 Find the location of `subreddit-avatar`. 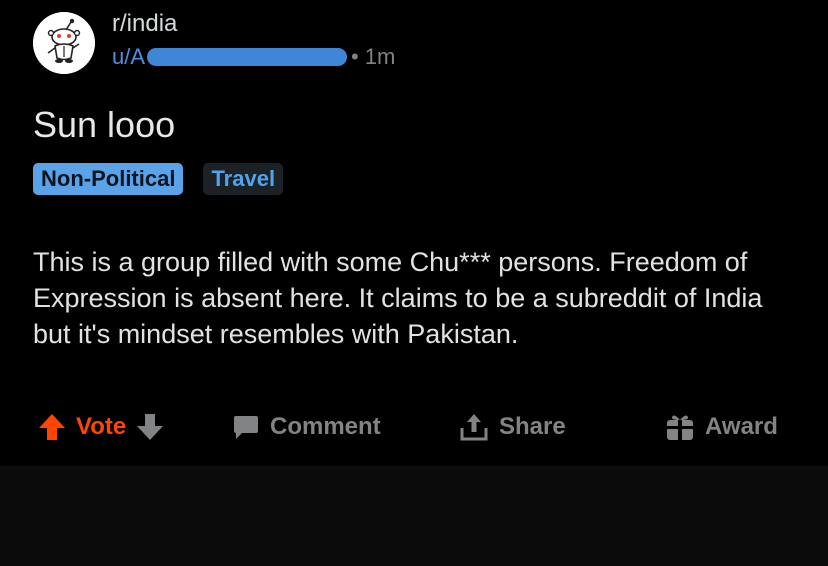

subreddit-avatar is located at coordinates (64, 43).